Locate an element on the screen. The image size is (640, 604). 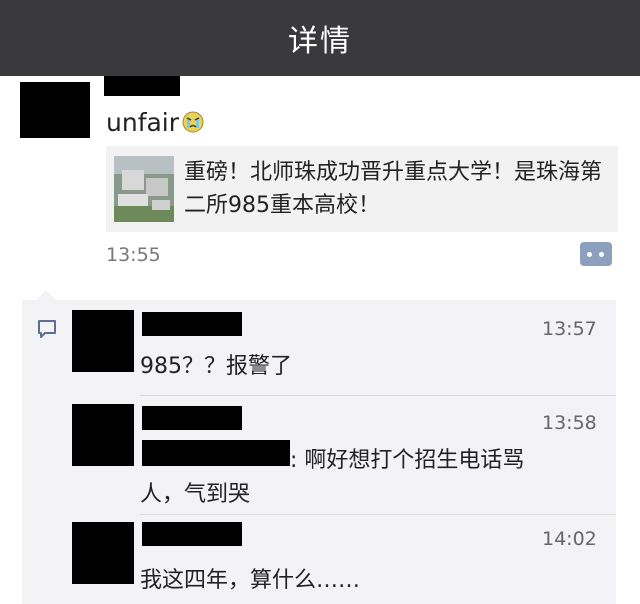
comment-like-button is located at coordinates (596, 254).